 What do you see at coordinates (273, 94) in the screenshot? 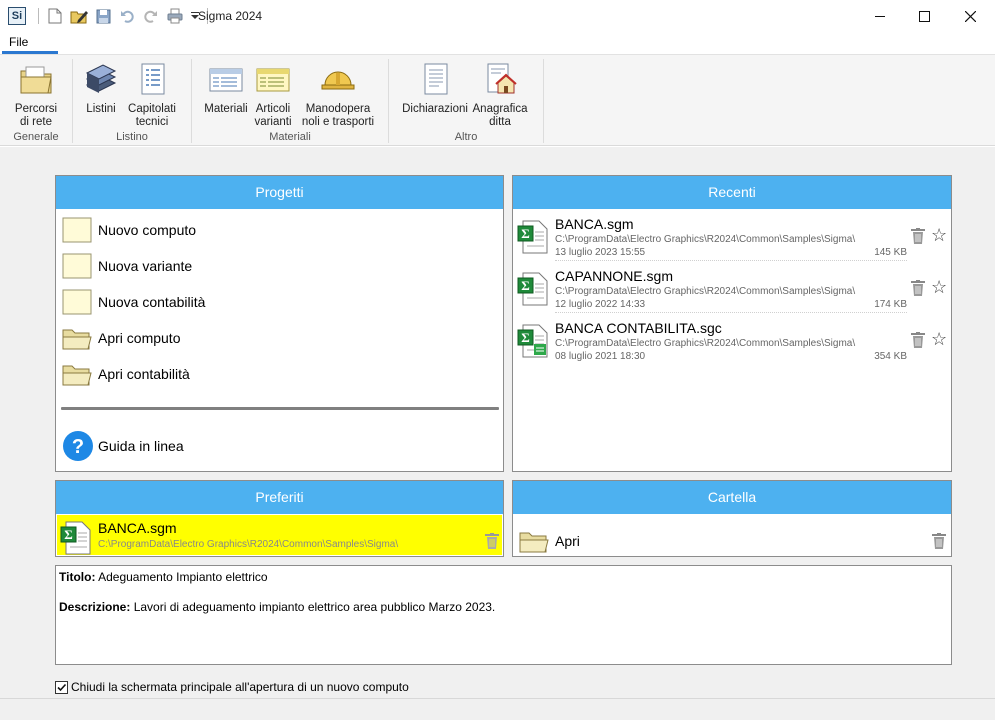
I see `articoli-varianti-button: Articoli varianti` at bounding box center [273, 94].